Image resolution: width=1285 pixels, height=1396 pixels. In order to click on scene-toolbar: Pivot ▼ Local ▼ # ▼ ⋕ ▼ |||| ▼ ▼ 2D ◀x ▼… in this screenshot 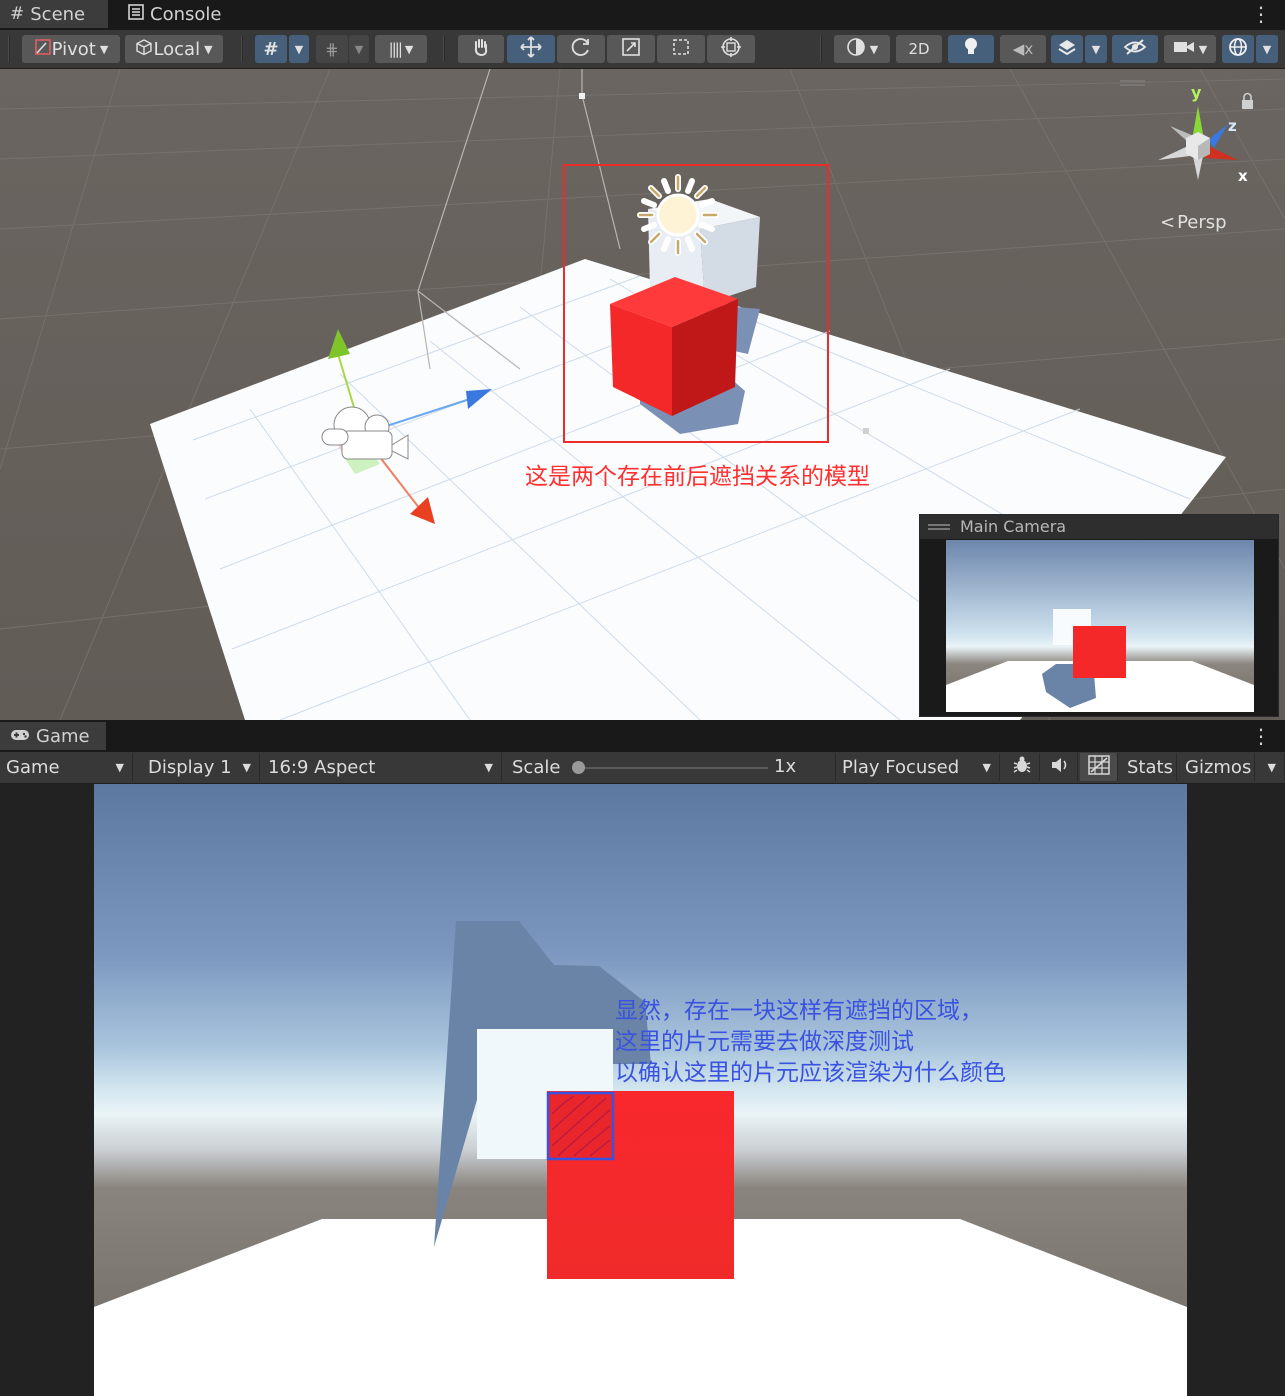, I will do `click(642, 49)`.